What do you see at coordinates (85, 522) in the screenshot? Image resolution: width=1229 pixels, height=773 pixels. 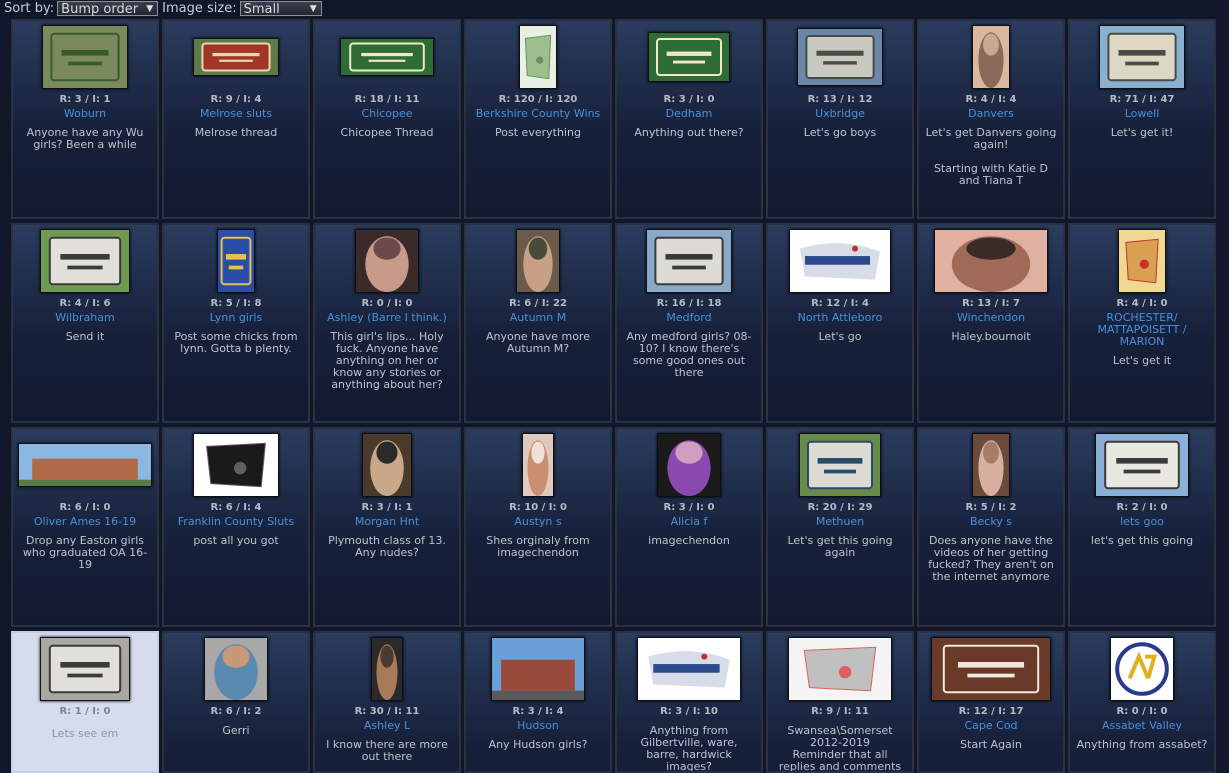 I see `thread-title: Oliver Ames 16-19` at bounding box center [85, 522].